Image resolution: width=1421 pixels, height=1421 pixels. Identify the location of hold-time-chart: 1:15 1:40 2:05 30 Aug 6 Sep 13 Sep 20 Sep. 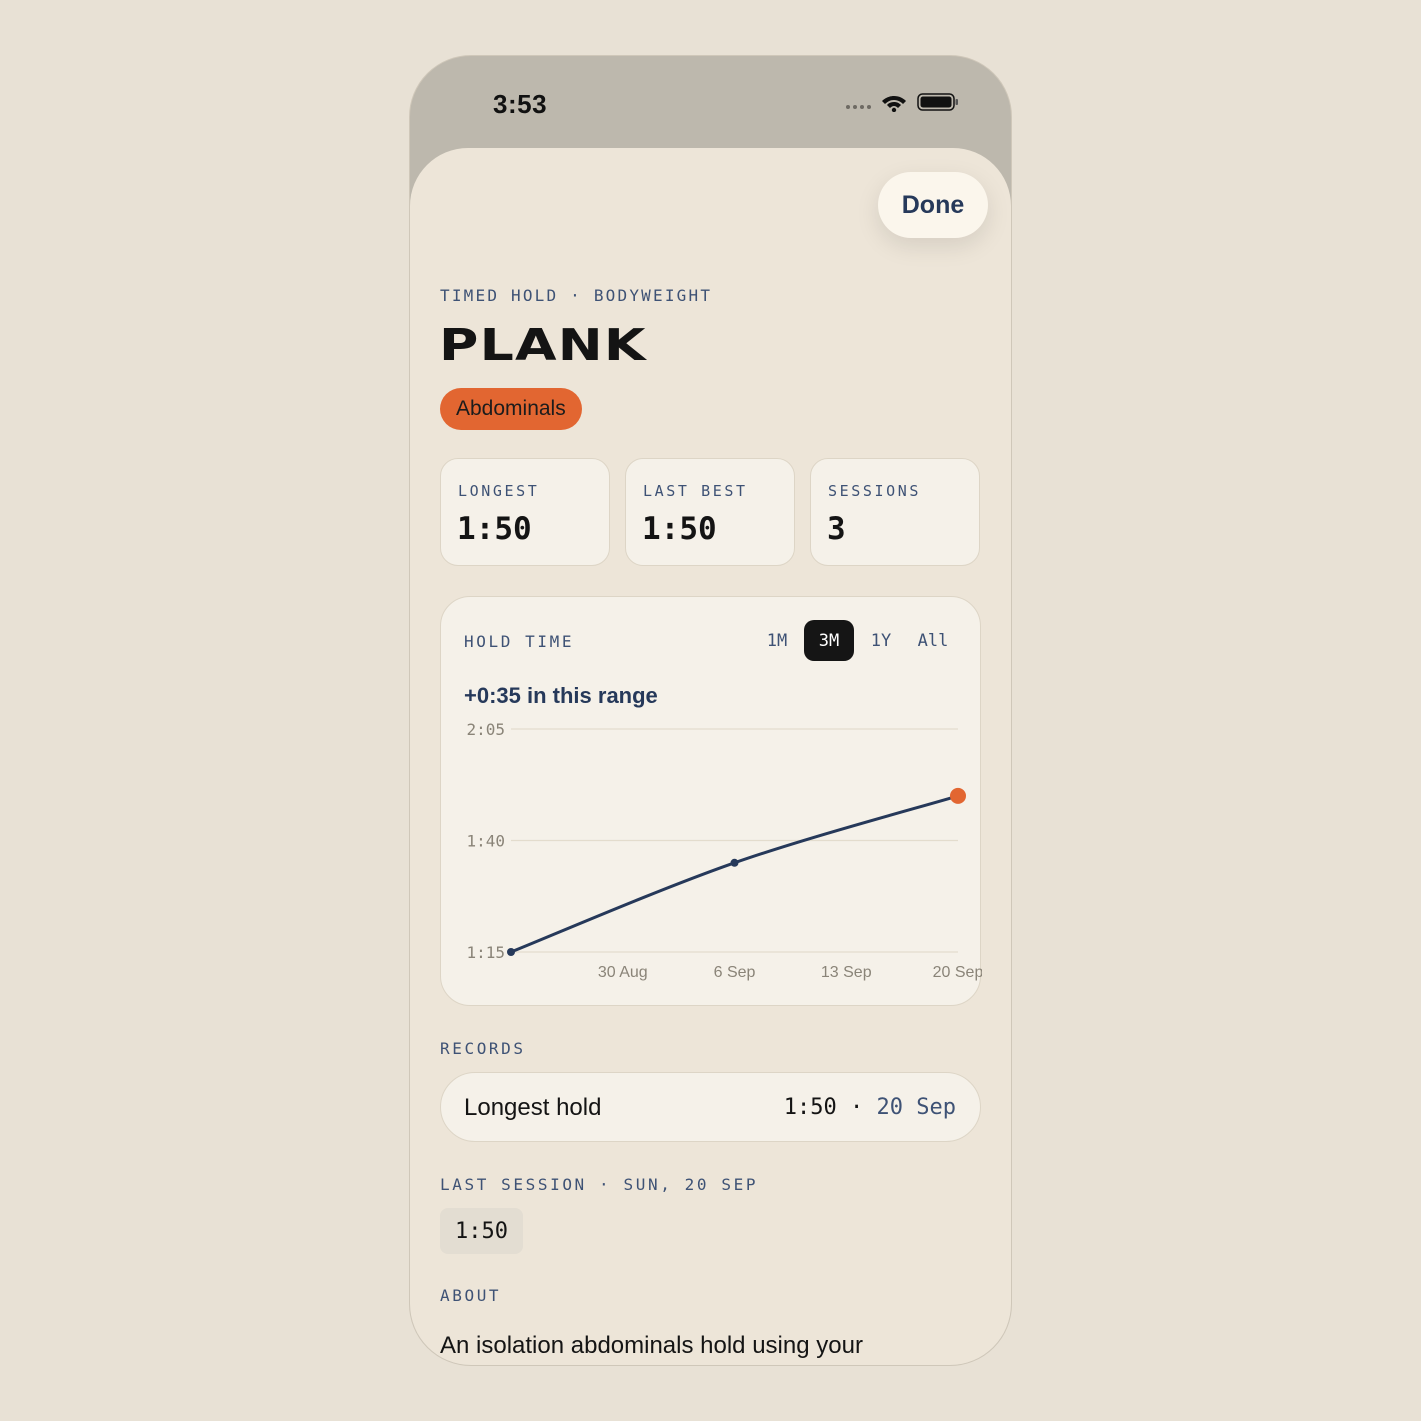
(724, 850).